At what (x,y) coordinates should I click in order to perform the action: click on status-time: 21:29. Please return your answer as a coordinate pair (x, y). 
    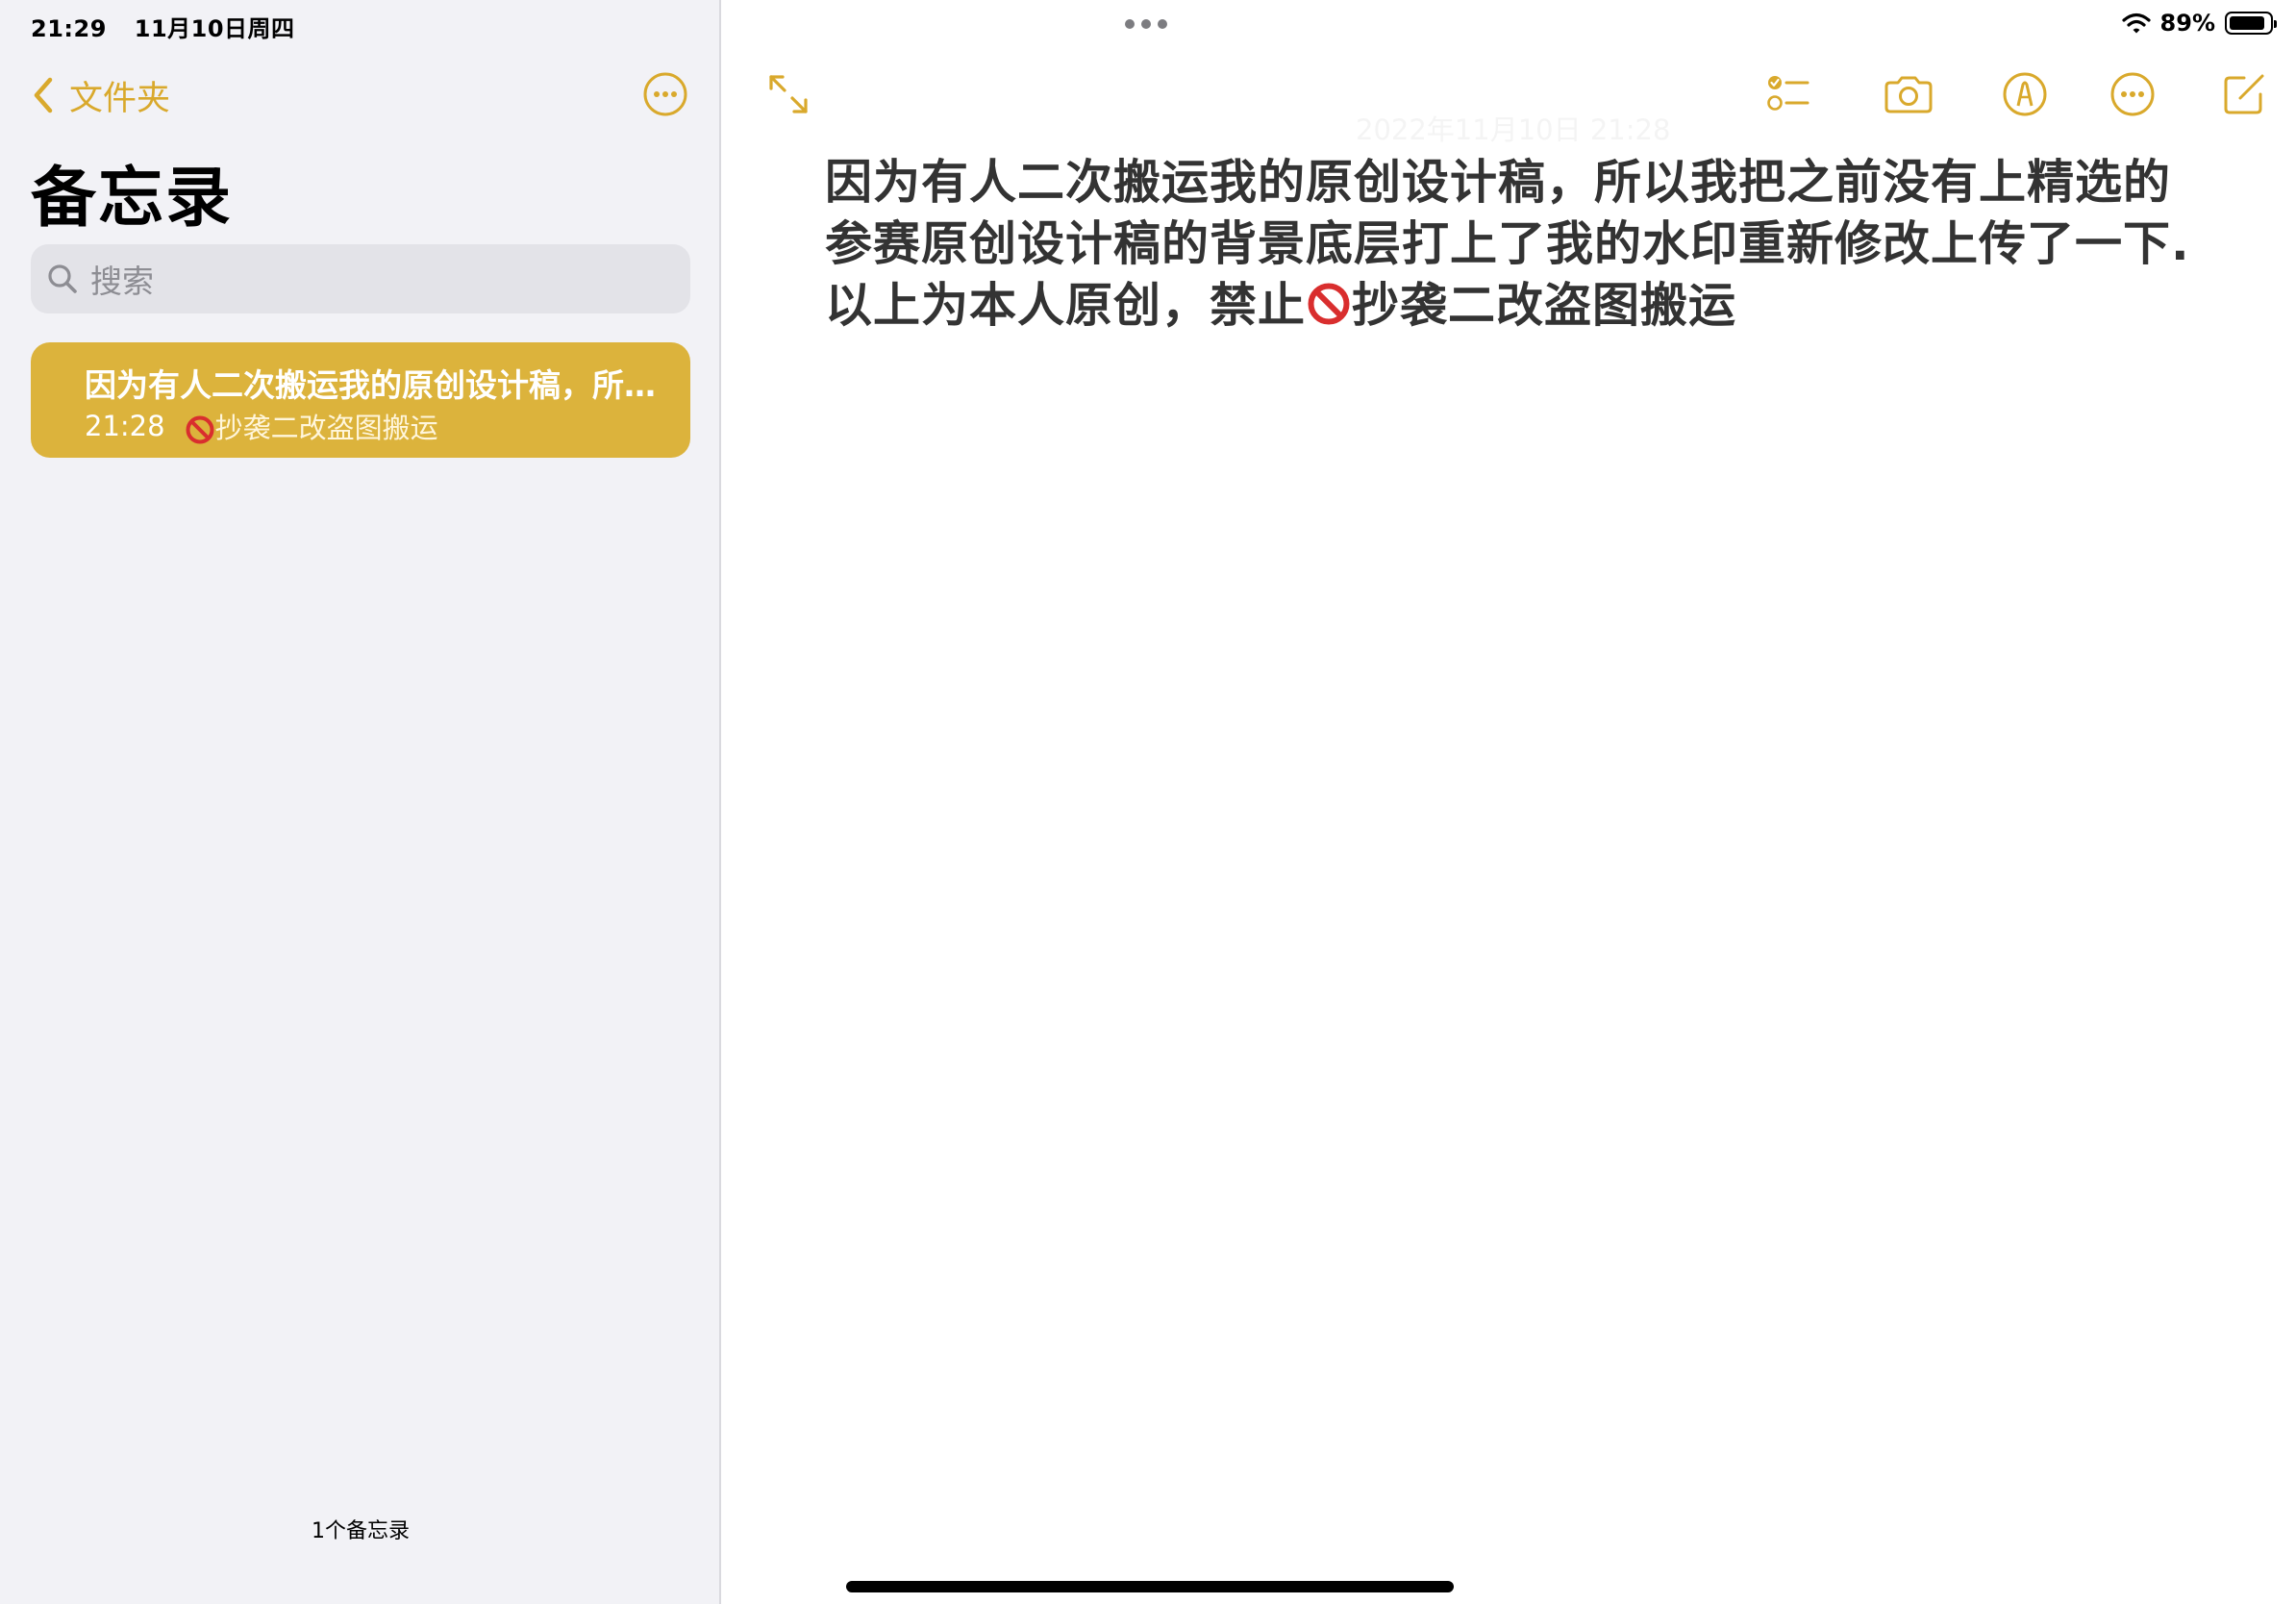
    Looking at the image, I should click on (69, 28).